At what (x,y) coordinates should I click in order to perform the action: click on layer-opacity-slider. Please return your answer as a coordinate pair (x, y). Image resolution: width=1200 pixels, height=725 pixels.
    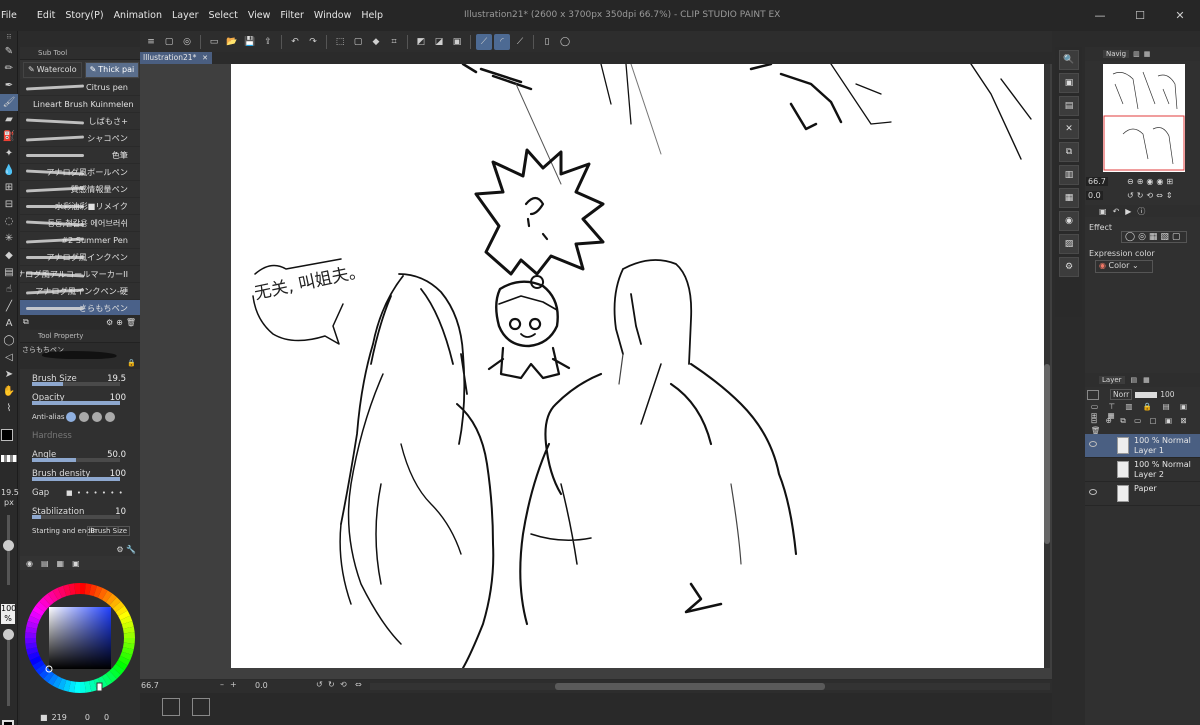
    Looking at the image, I should click on (1146, 394).